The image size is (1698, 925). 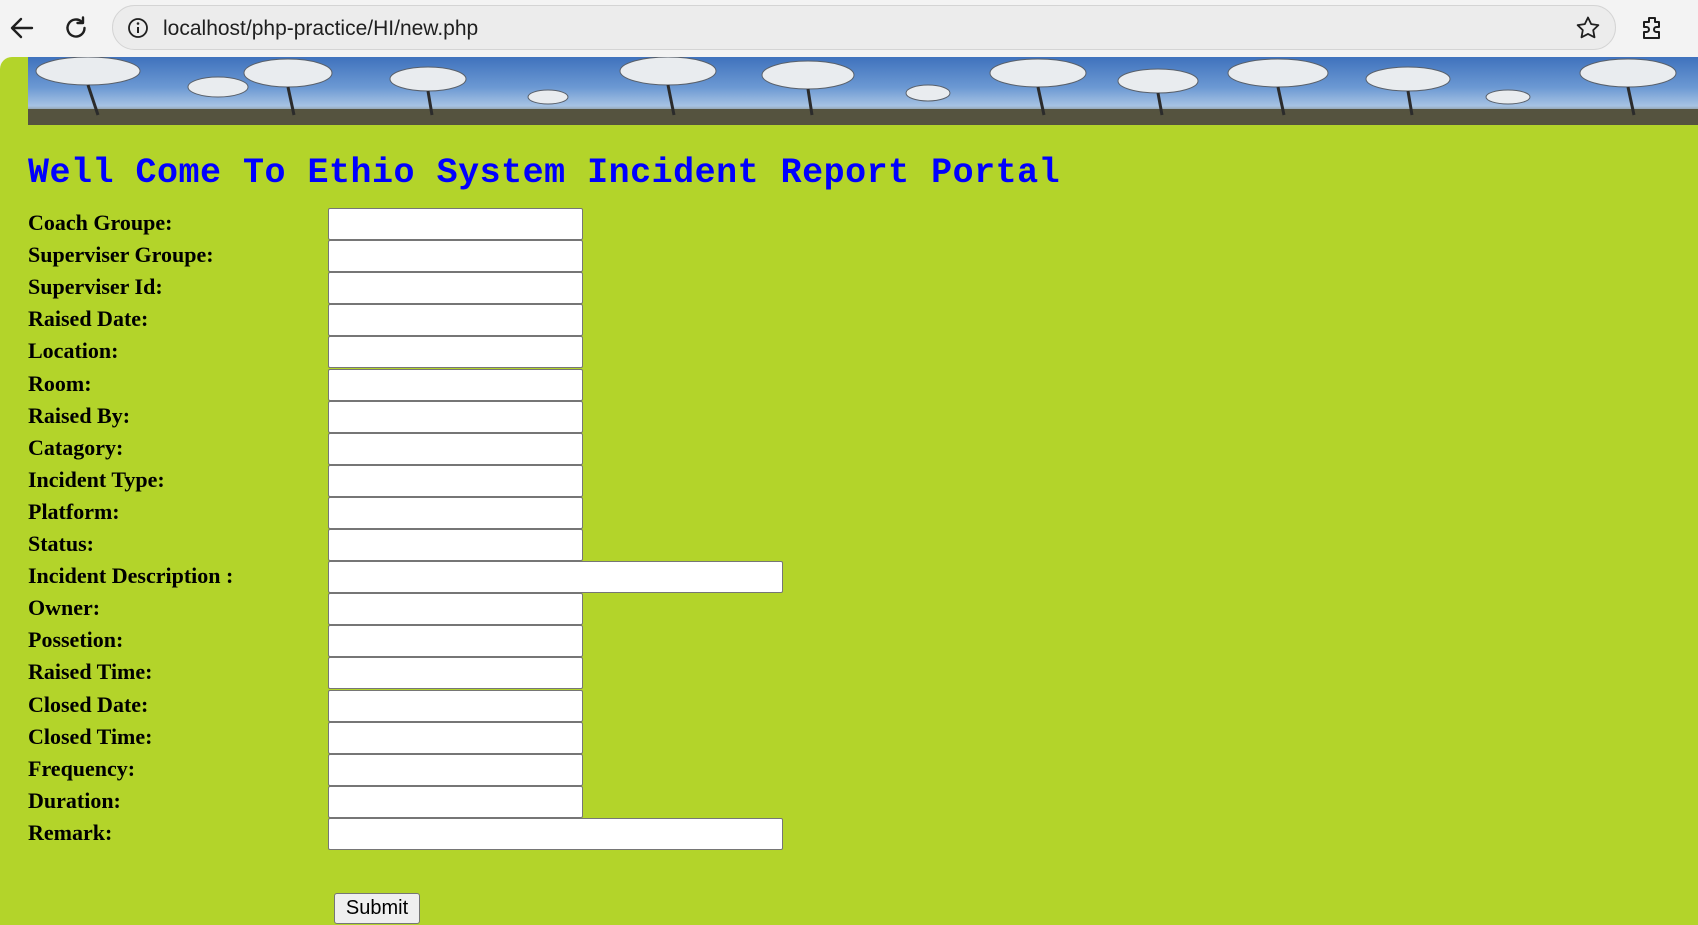 I want to click on form-row: Catagory:, so click(x=428, y=448).